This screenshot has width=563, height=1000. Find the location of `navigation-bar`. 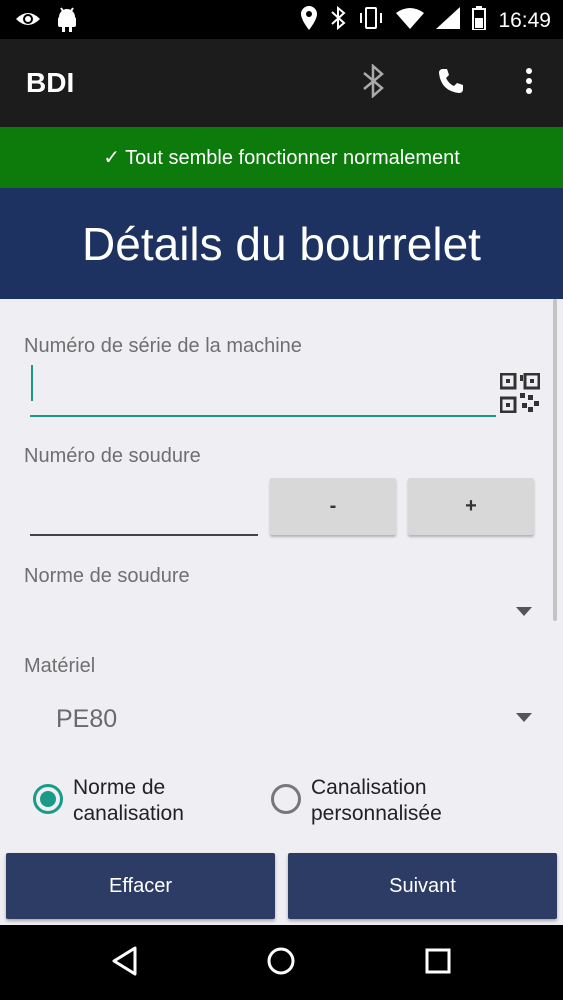

navigation-bar is located at coordinates (281, 962).